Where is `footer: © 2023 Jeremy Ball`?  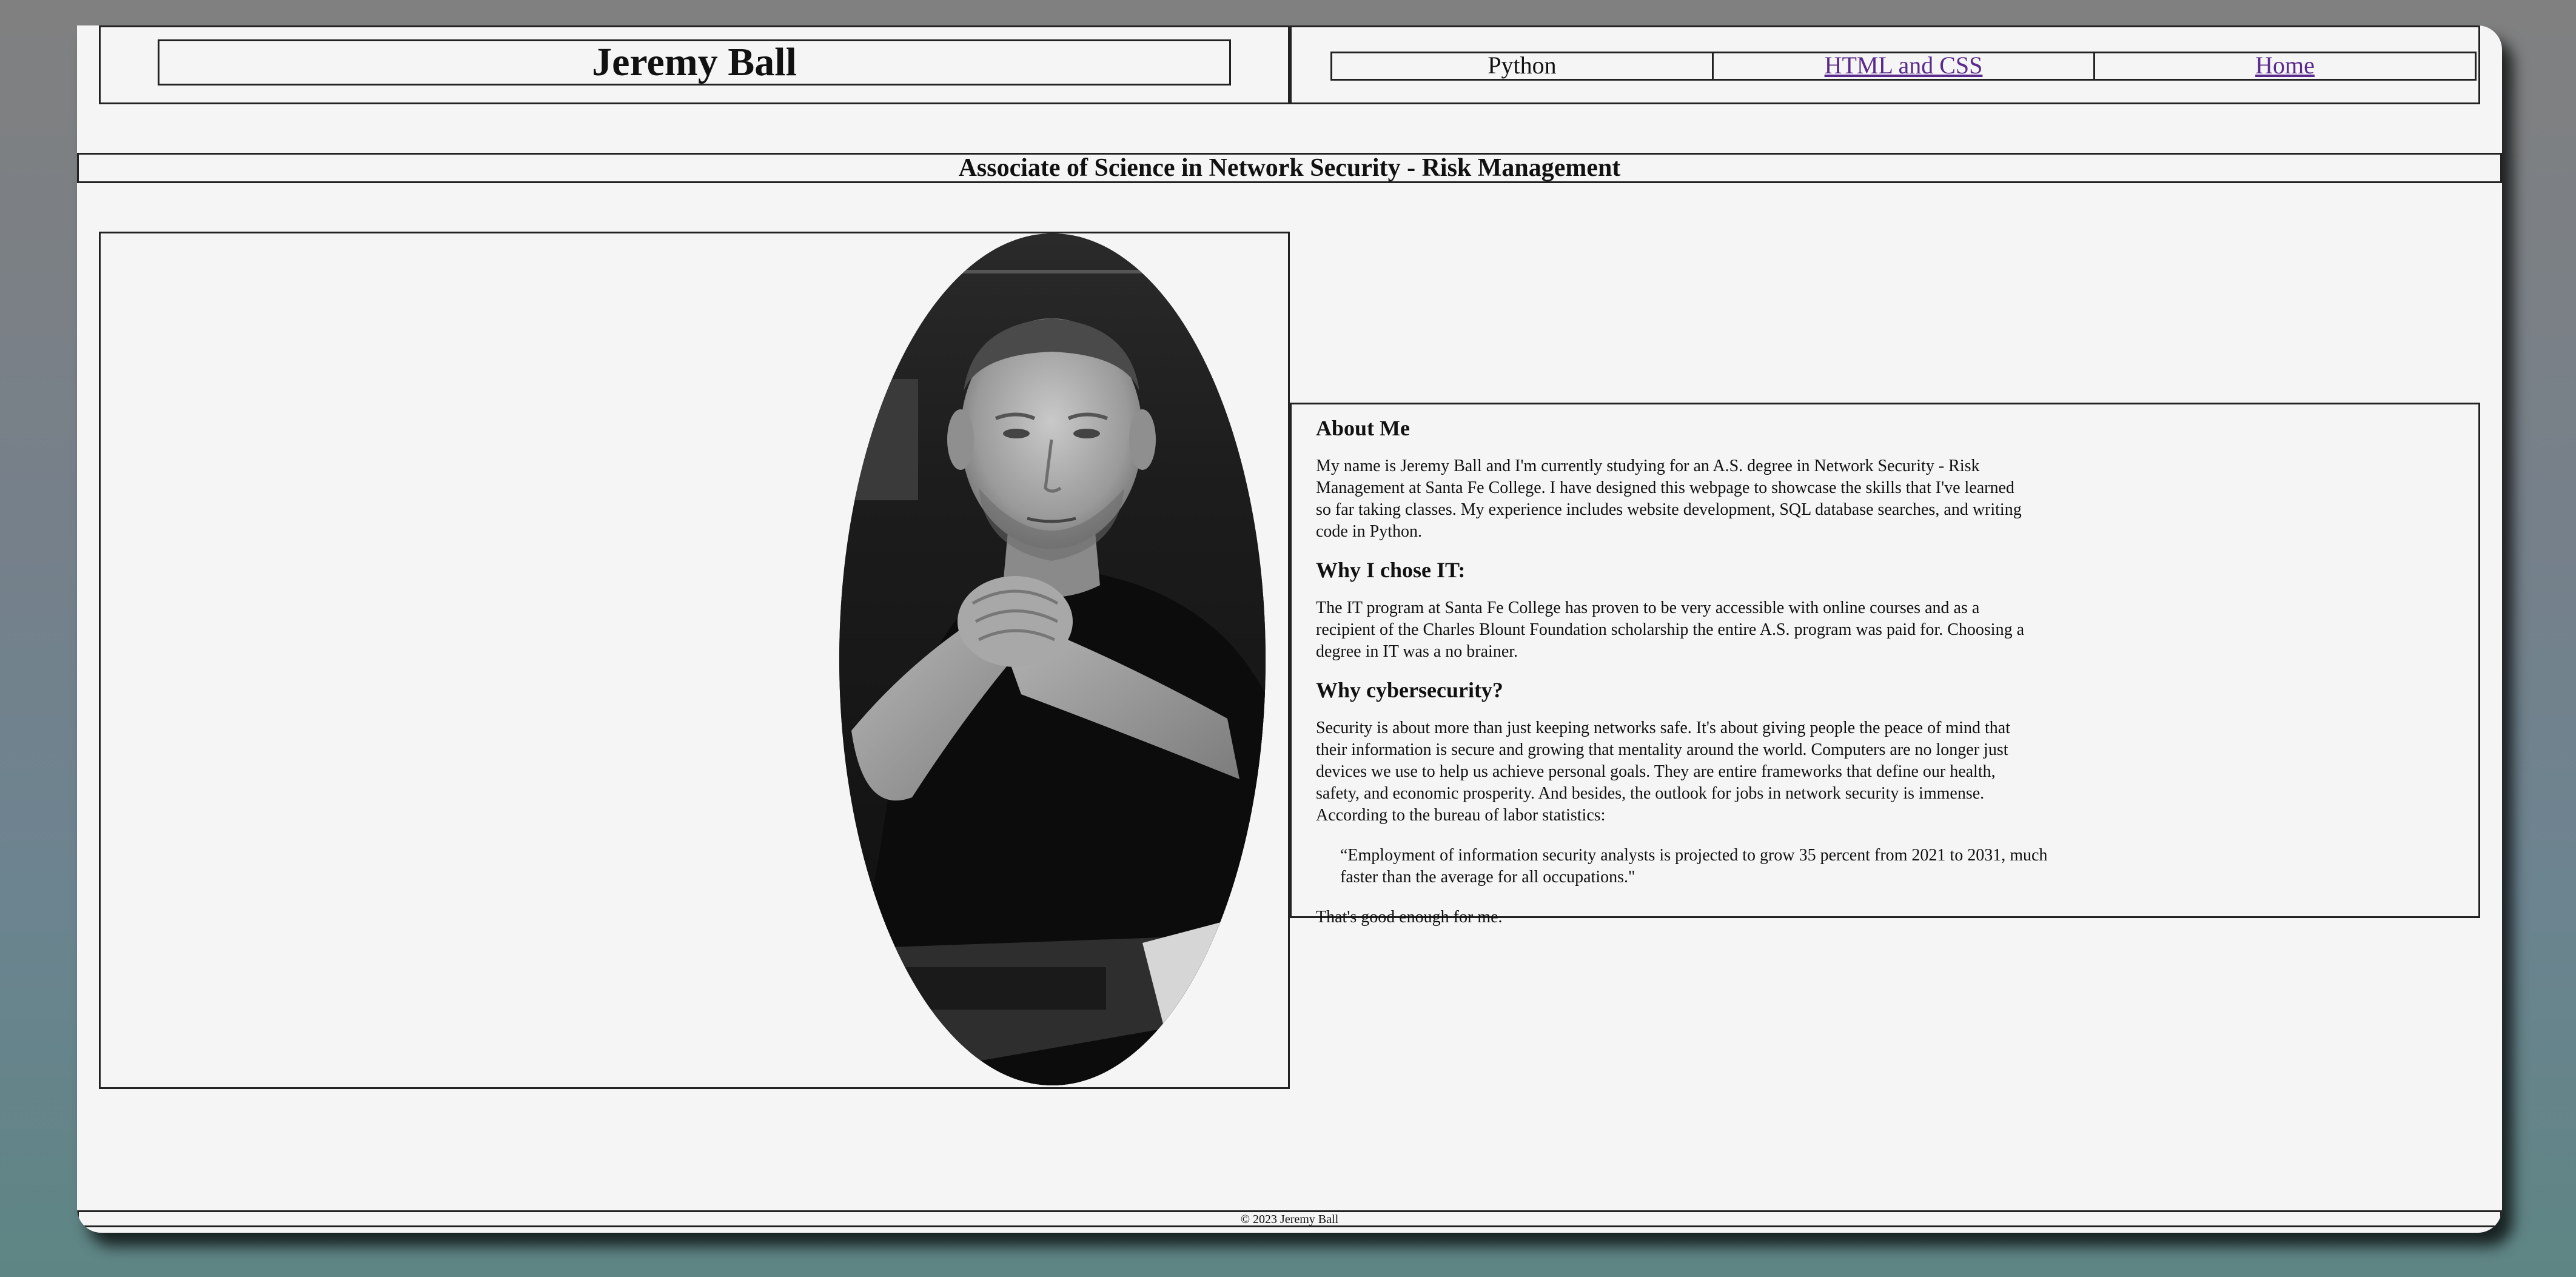
footer: © 2023 Jeremy Ball is located at coordinates (1289, 1218).